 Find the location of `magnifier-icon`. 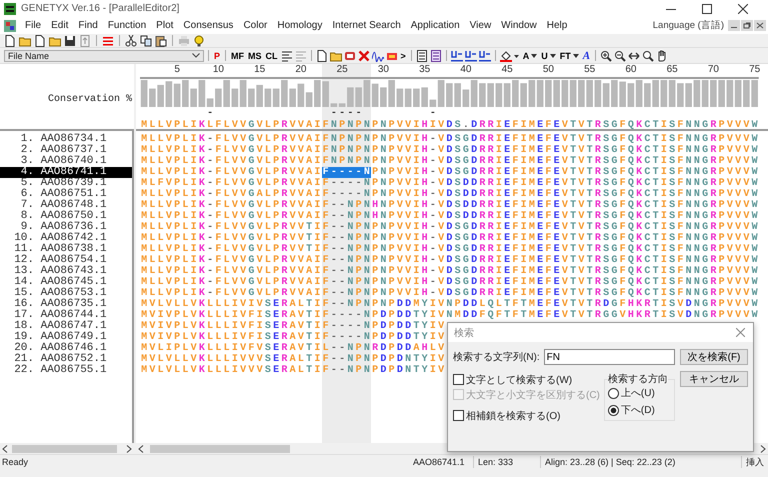

magnifier-icon is located at coordinates (648, 56).